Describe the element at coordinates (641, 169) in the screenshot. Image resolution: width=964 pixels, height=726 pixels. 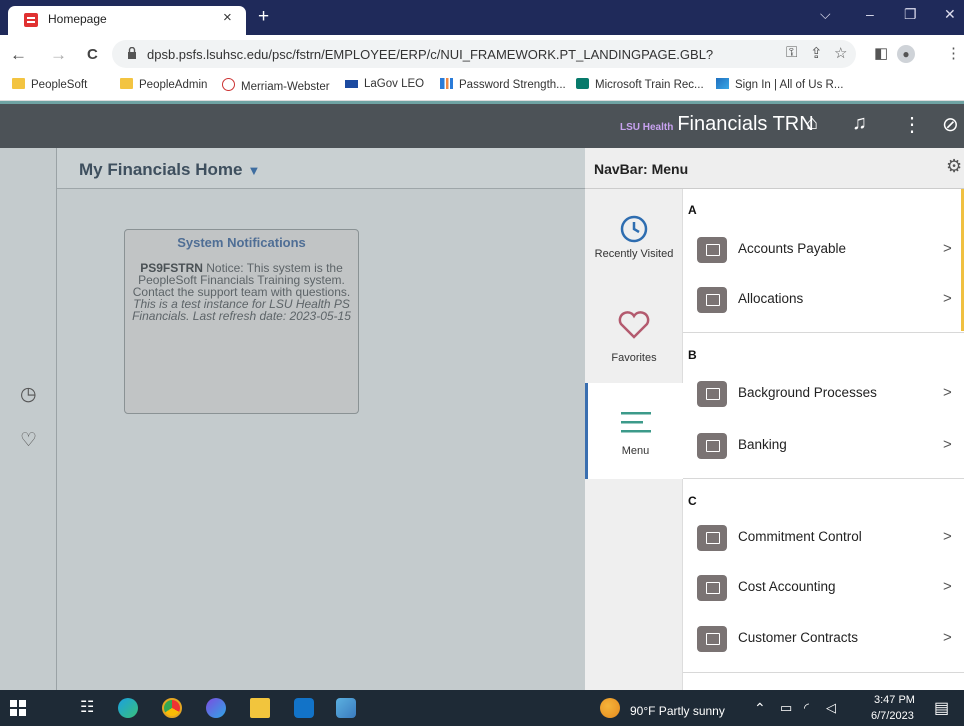
I see `navbar-title: NavBar: Menu` at that location.